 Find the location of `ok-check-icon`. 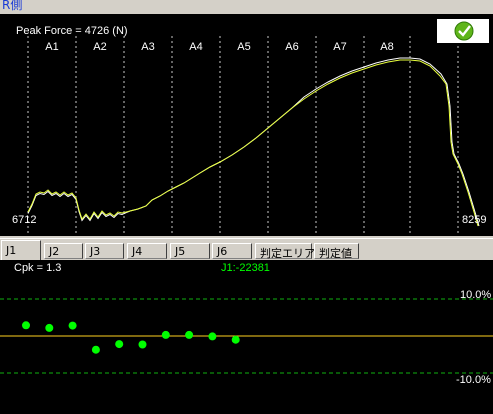

ok-check-icon is located at coordinates (463, 31).